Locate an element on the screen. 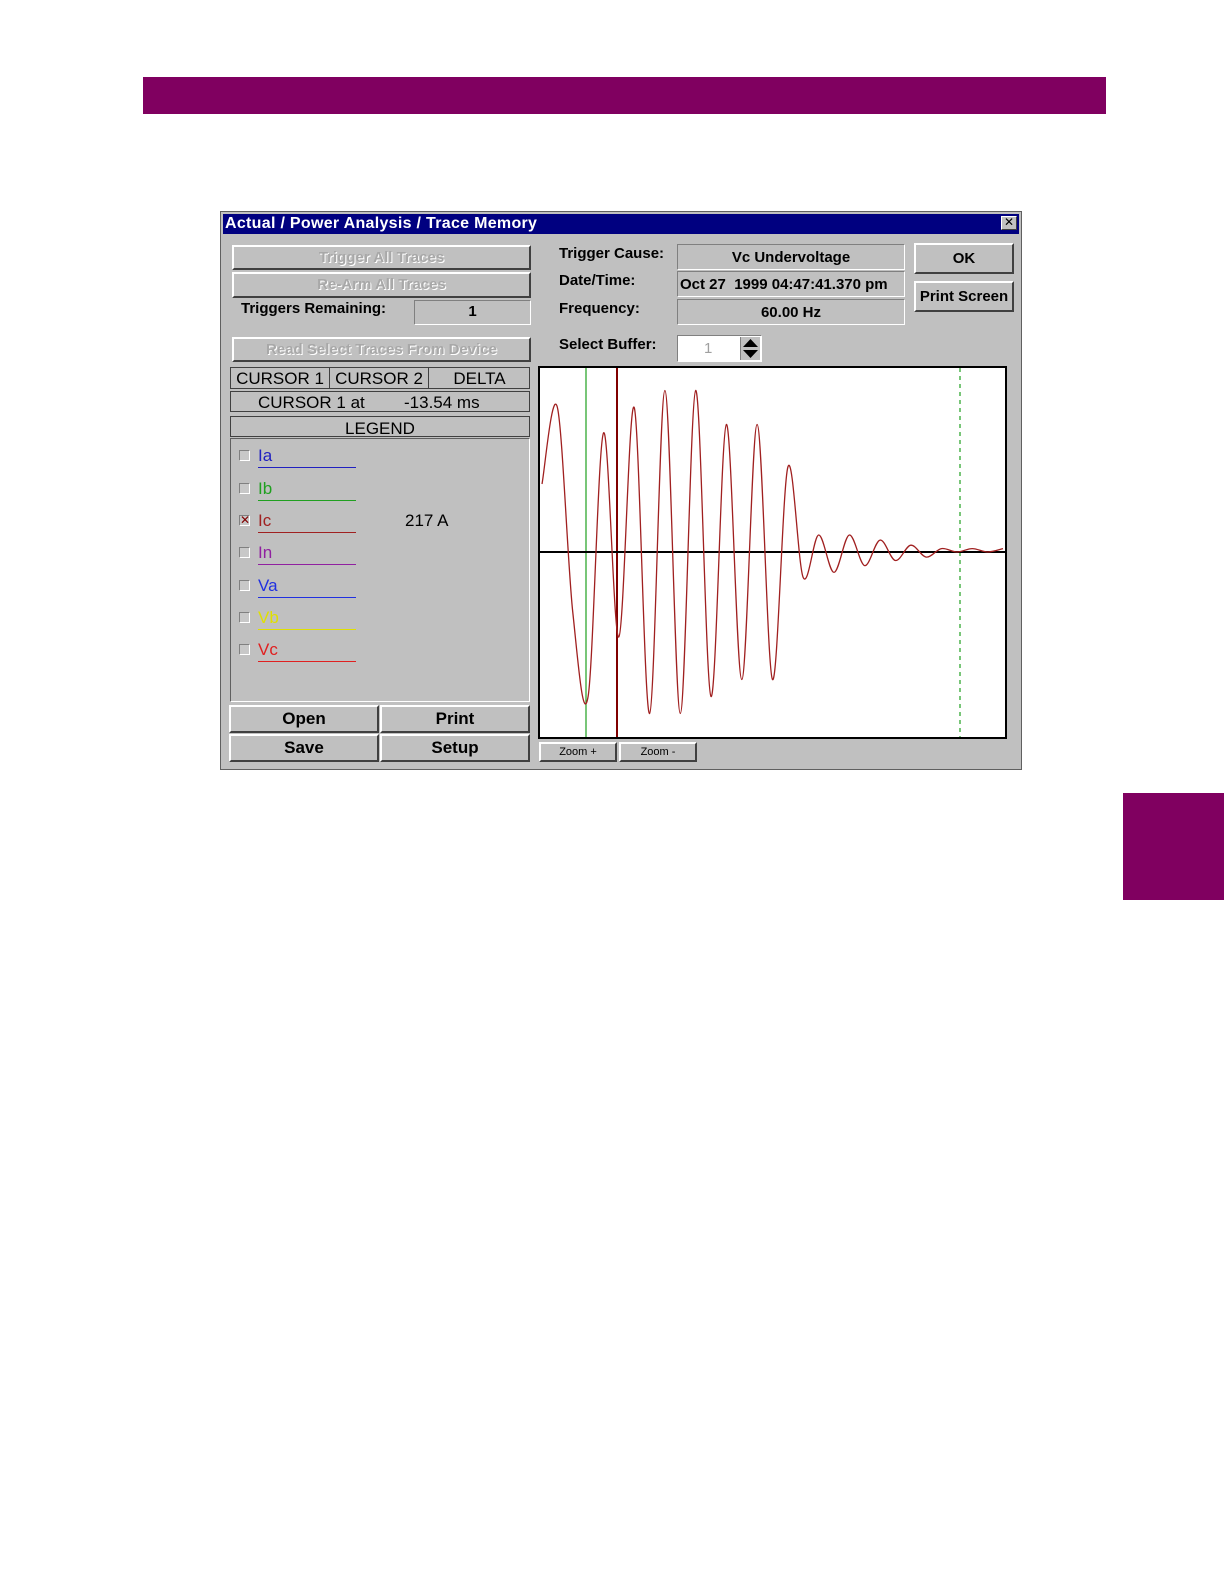 The image size is (1224, 1584). cursor-tabs: CURSOR 1 CURSOR 2 DELTA is located at coordinates (380, 378).